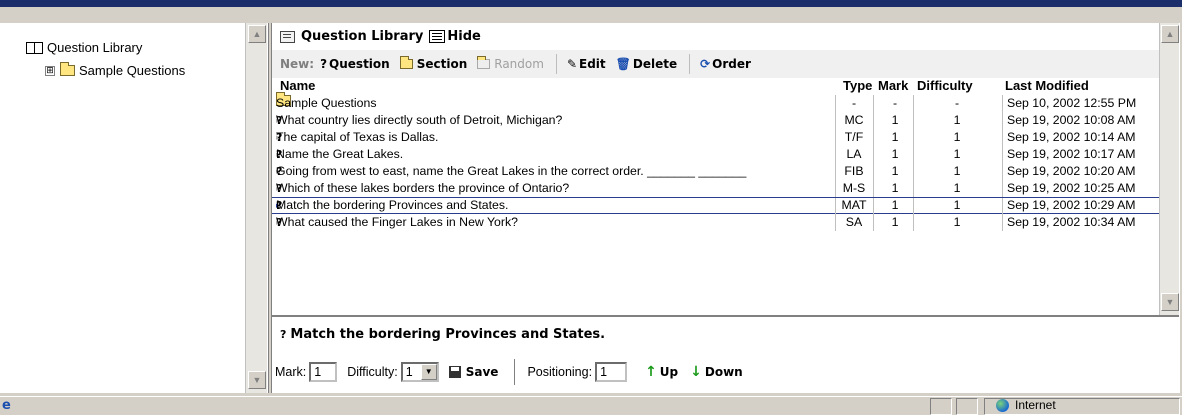 The height and width of the screenshot is (415, 1182). What do you see at coordinates (893, 85) in the screenshot?
I see `column-mark: Mark` at bounding box center [893, 85].